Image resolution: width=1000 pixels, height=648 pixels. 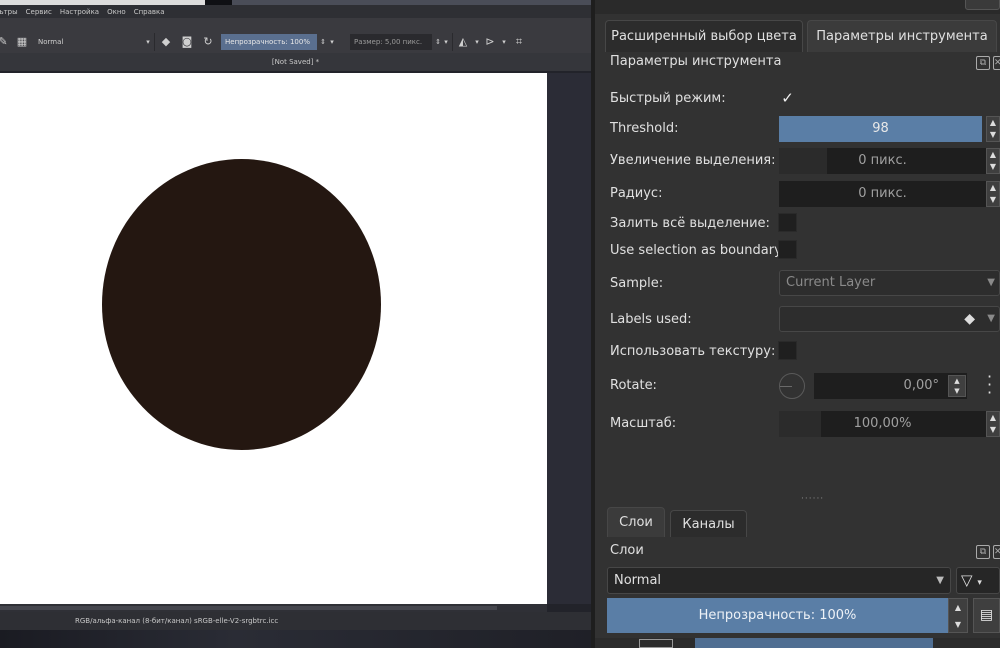 I want to click on layer-blend-mode-value: Normal, so click(x=638, y=580).